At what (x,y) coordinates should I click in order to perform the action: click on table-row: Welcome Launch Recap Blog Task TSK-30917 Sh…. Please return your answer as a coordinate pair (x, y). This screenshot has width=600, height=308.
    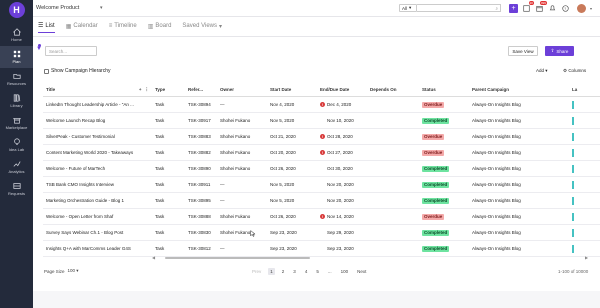
    Looking at the image, I should click on (321, 121).